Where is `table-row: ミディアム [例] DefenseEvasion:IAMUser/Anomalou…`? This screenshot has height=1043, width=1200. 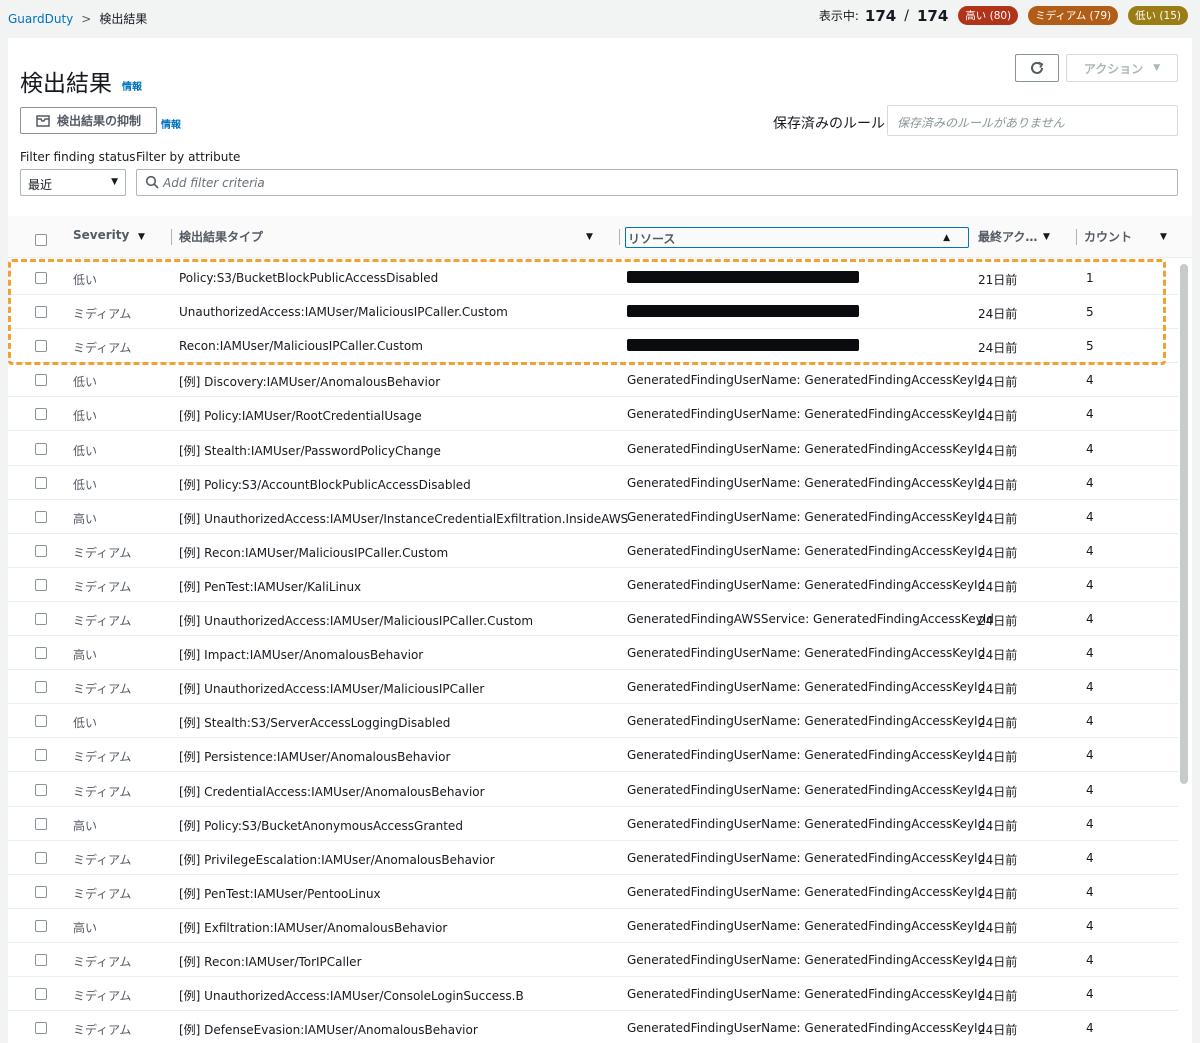 table-row: ミディアム [例] DefenseEvasion:IAMUser/Anomalou… is located at coordinates (593, 1027).